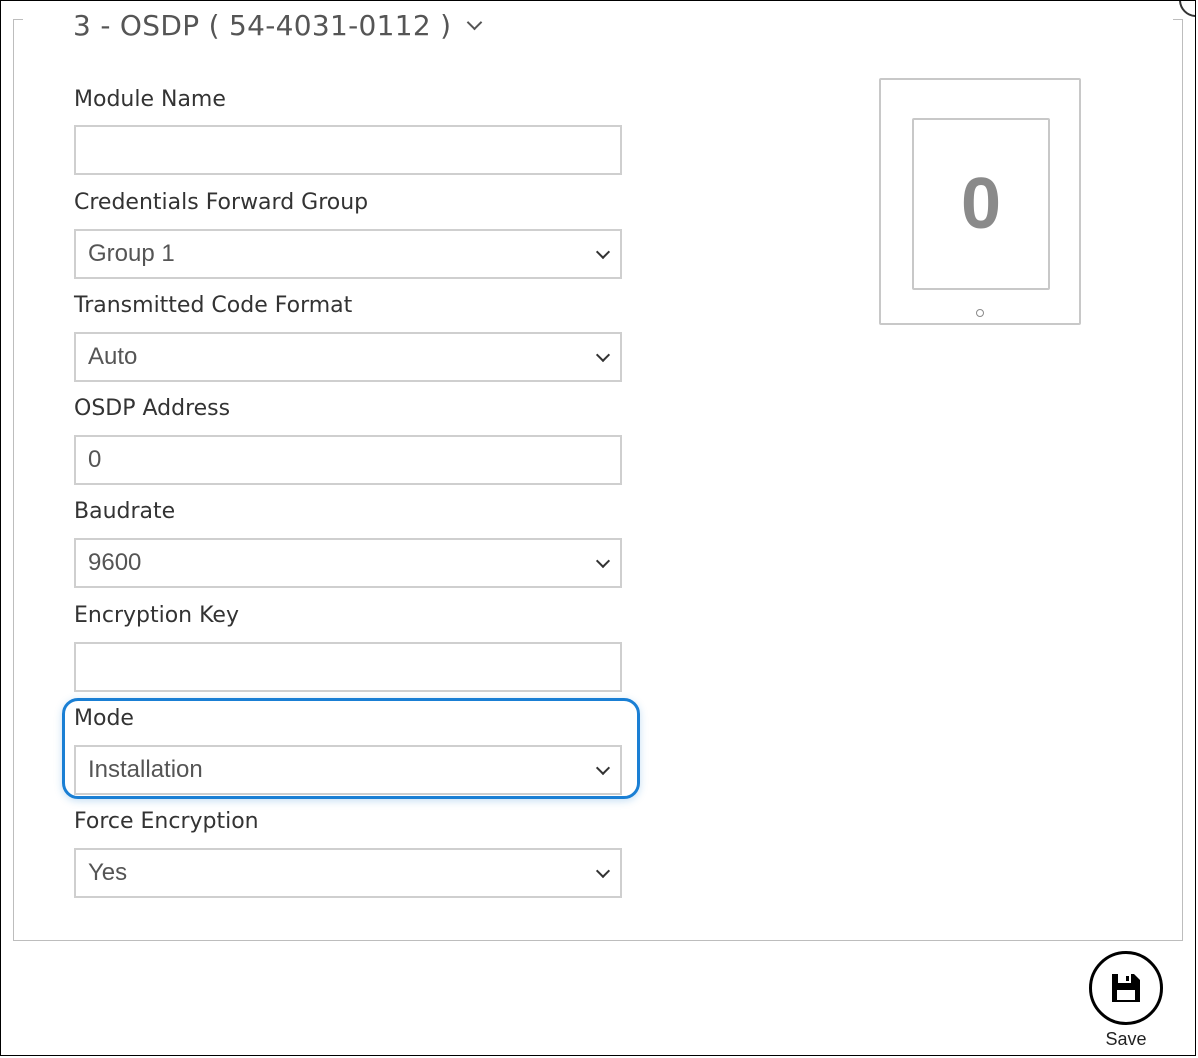 The width and height of the screenshot is (1198, 1058). I want to click on baudrate-label: Baudrate, so click(125, 511).